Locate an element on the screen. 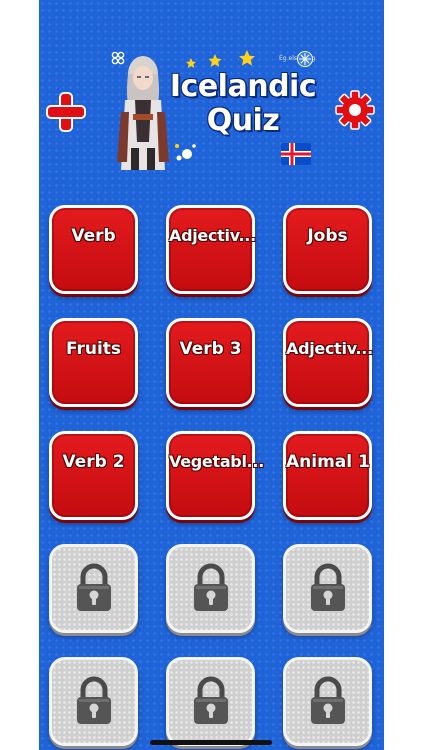 The height and width of the screenshot is (750, 422). quiz-tile: Jobs is located at coordinates (327, 249).